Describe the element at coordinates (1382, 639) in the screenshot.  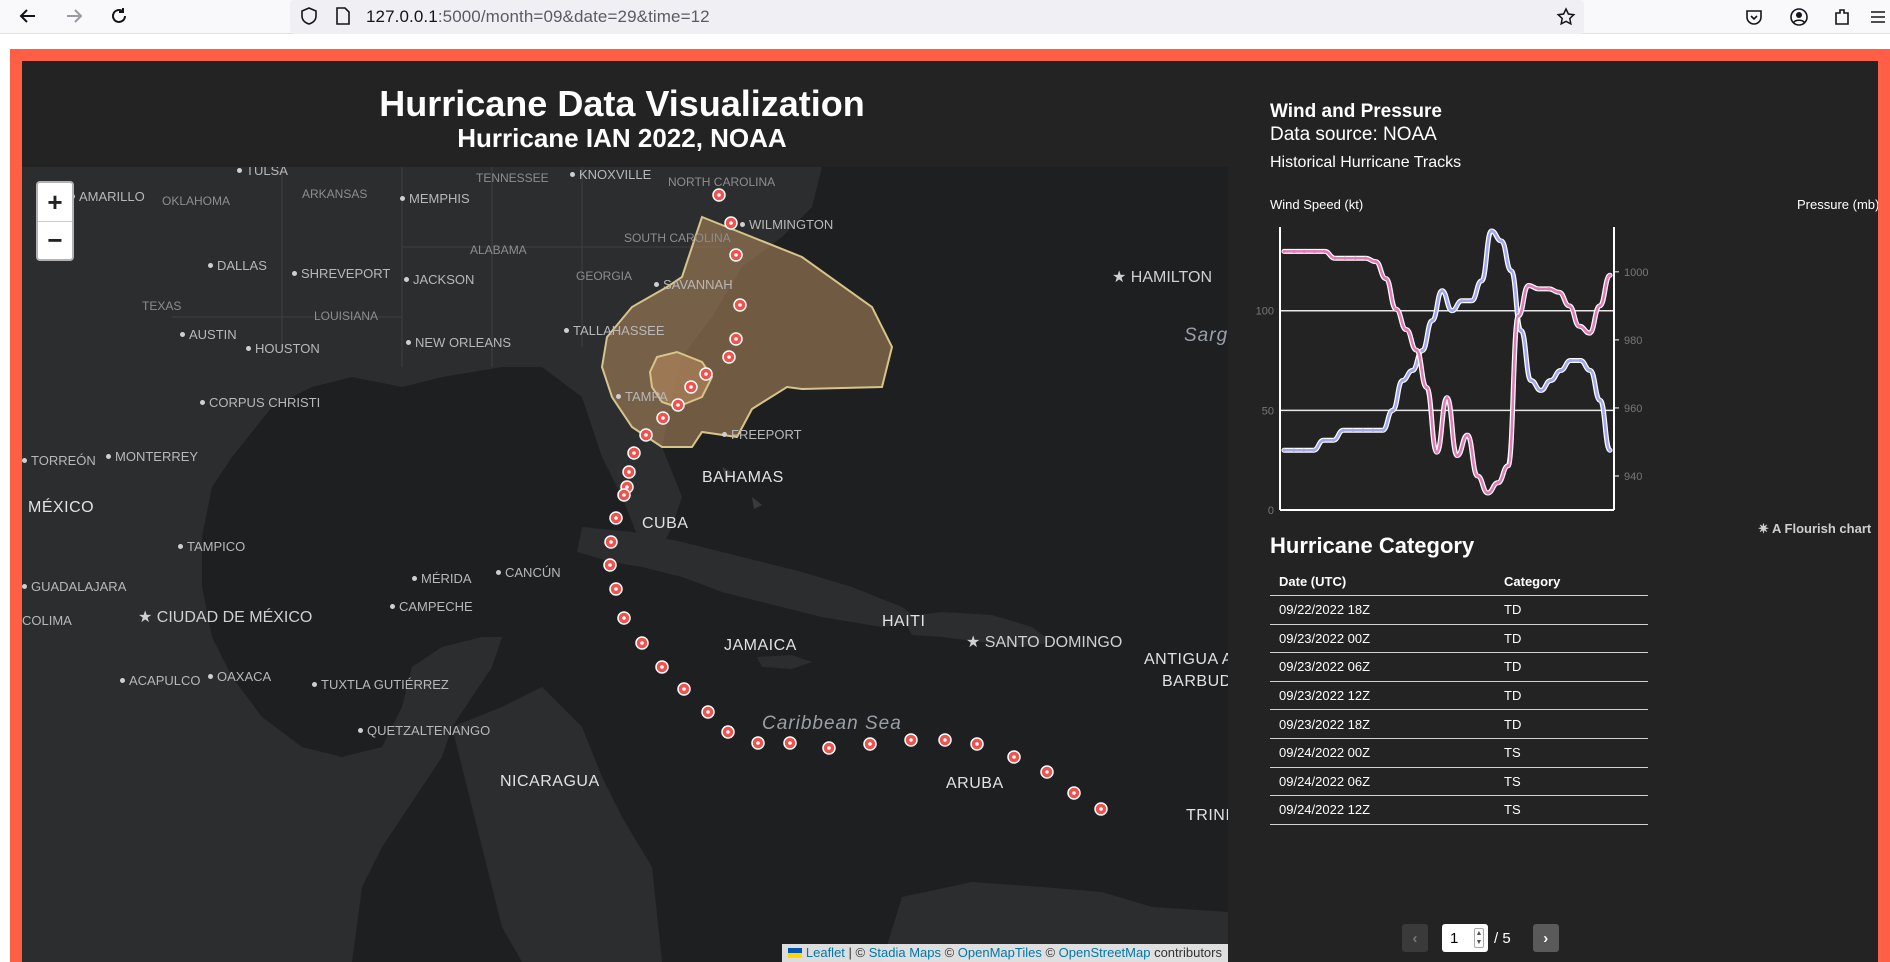
I see `cell-date: 09/23/2022 00Z` at that location.